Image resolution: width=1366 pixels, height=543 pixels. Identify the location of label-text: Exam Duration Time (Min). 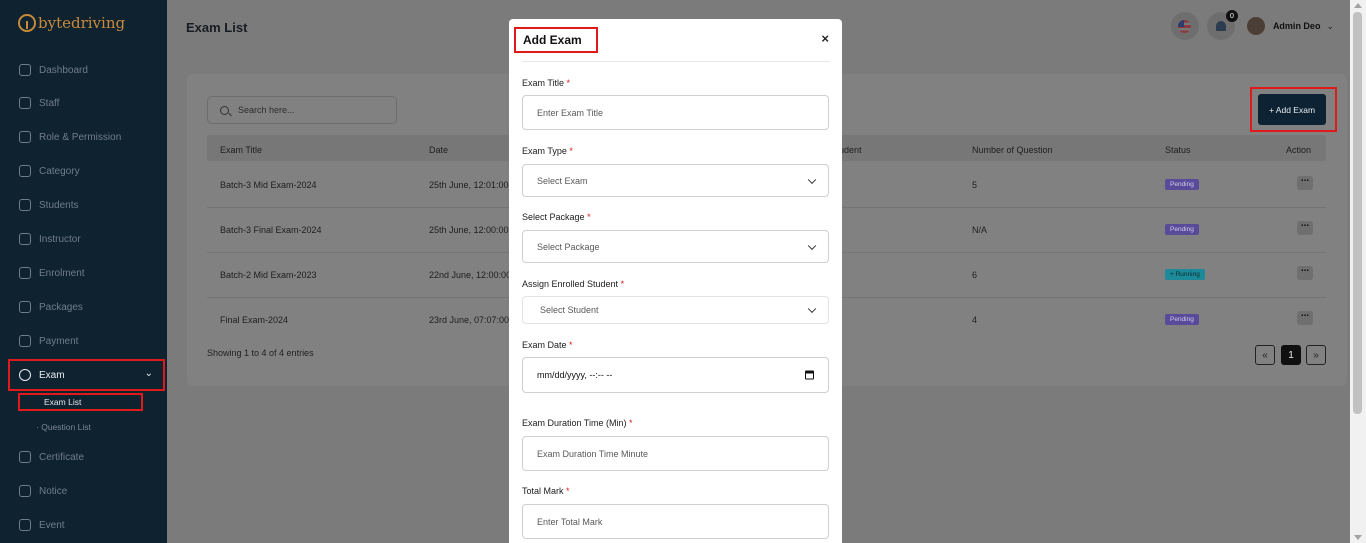
(574, 423).